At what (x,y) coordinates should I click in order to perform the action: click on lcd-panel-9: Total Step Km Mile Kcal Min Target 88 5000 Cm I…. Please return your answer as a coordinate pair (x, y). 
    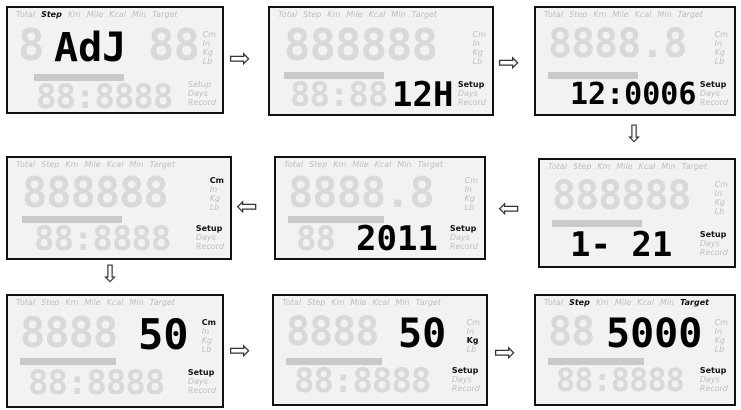
    Looking at the image, I should click on (635, 350).